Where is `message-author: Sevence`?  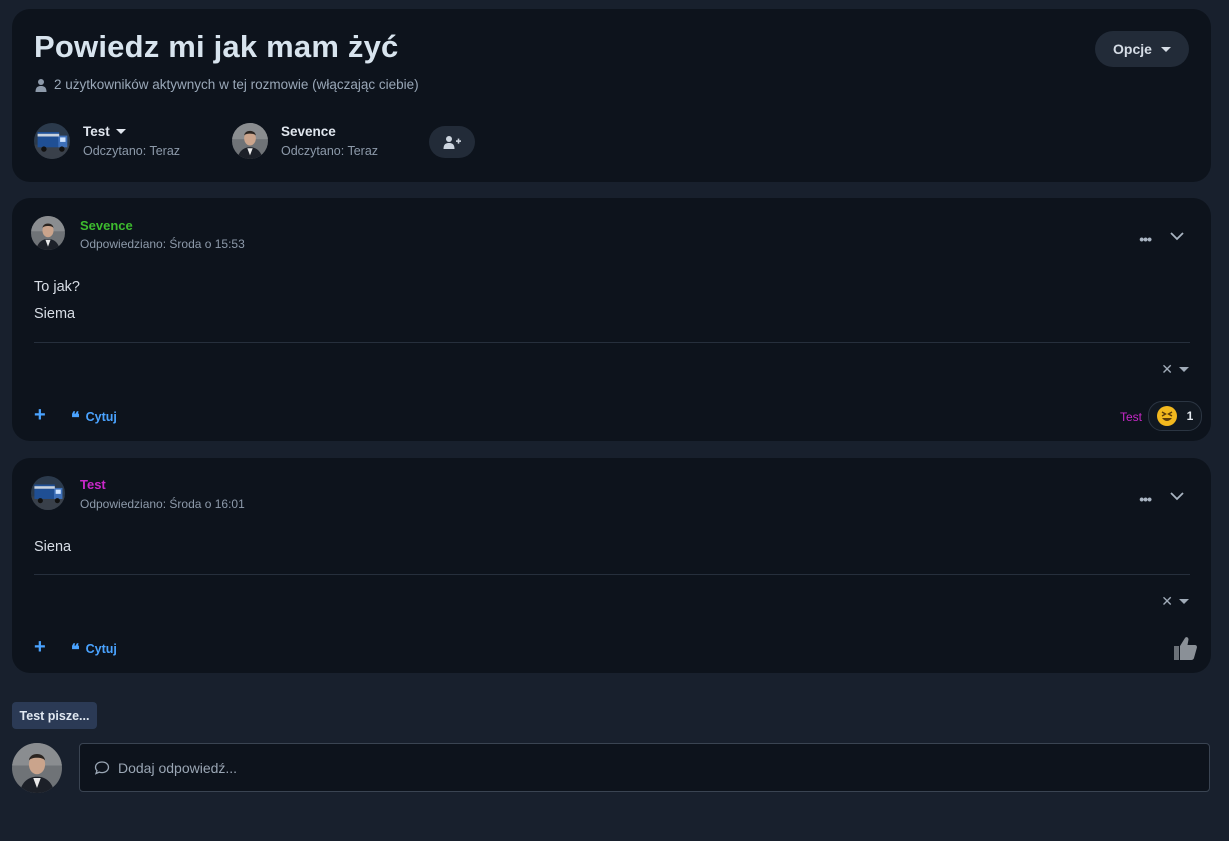 message-author: Sevence is located at coordinates (106, 225).